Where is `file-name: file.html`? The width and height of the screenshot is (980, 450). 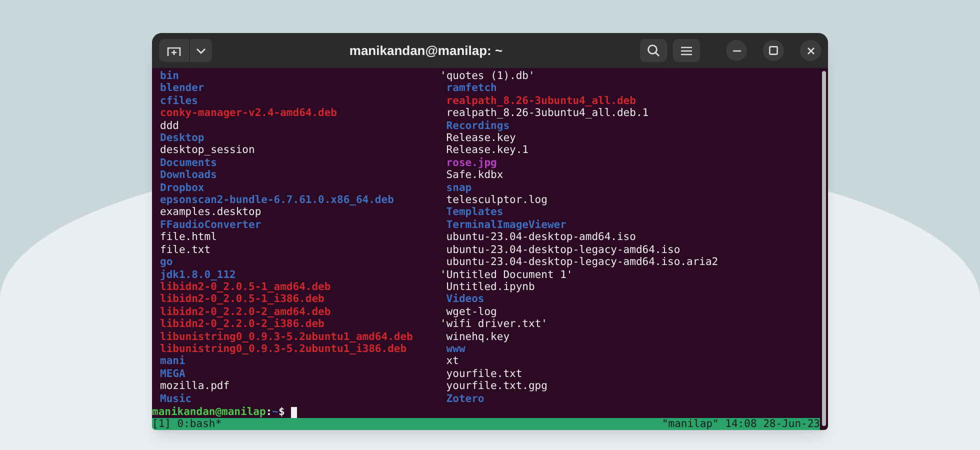 file-name: file.html is located at coordinates (189, 237).